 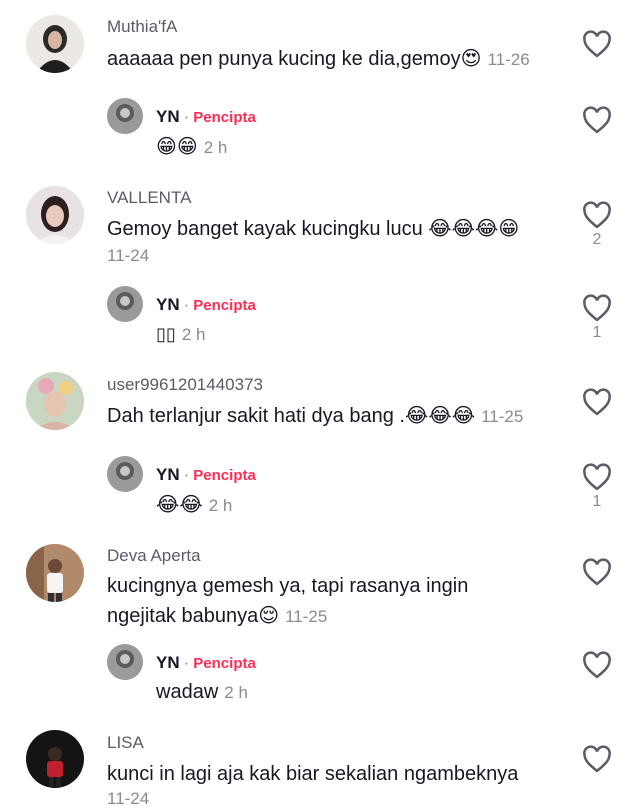 I want to click on like-button: 2, so click(x=597, y=225).